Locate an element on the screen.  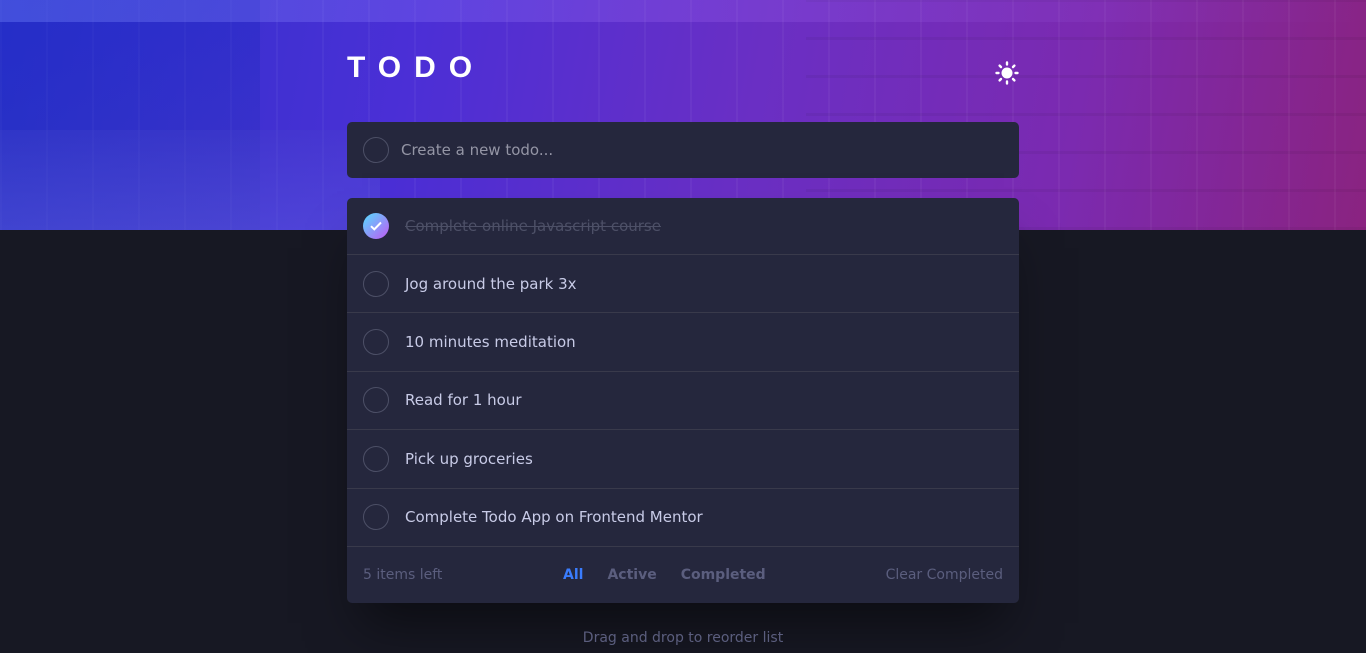
filter-all: All is located at coordinates (573, 575).